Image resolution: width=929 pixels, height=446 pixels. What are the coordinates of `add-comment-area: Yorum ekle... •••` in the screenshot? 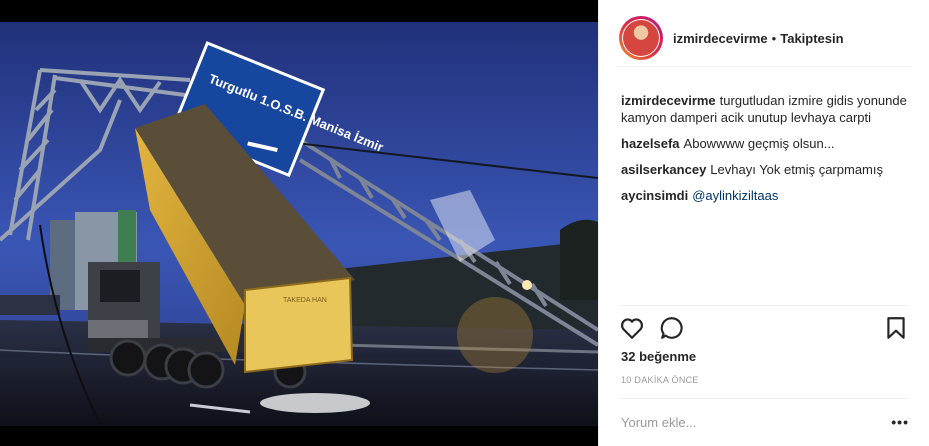 It's located at (765, 422).